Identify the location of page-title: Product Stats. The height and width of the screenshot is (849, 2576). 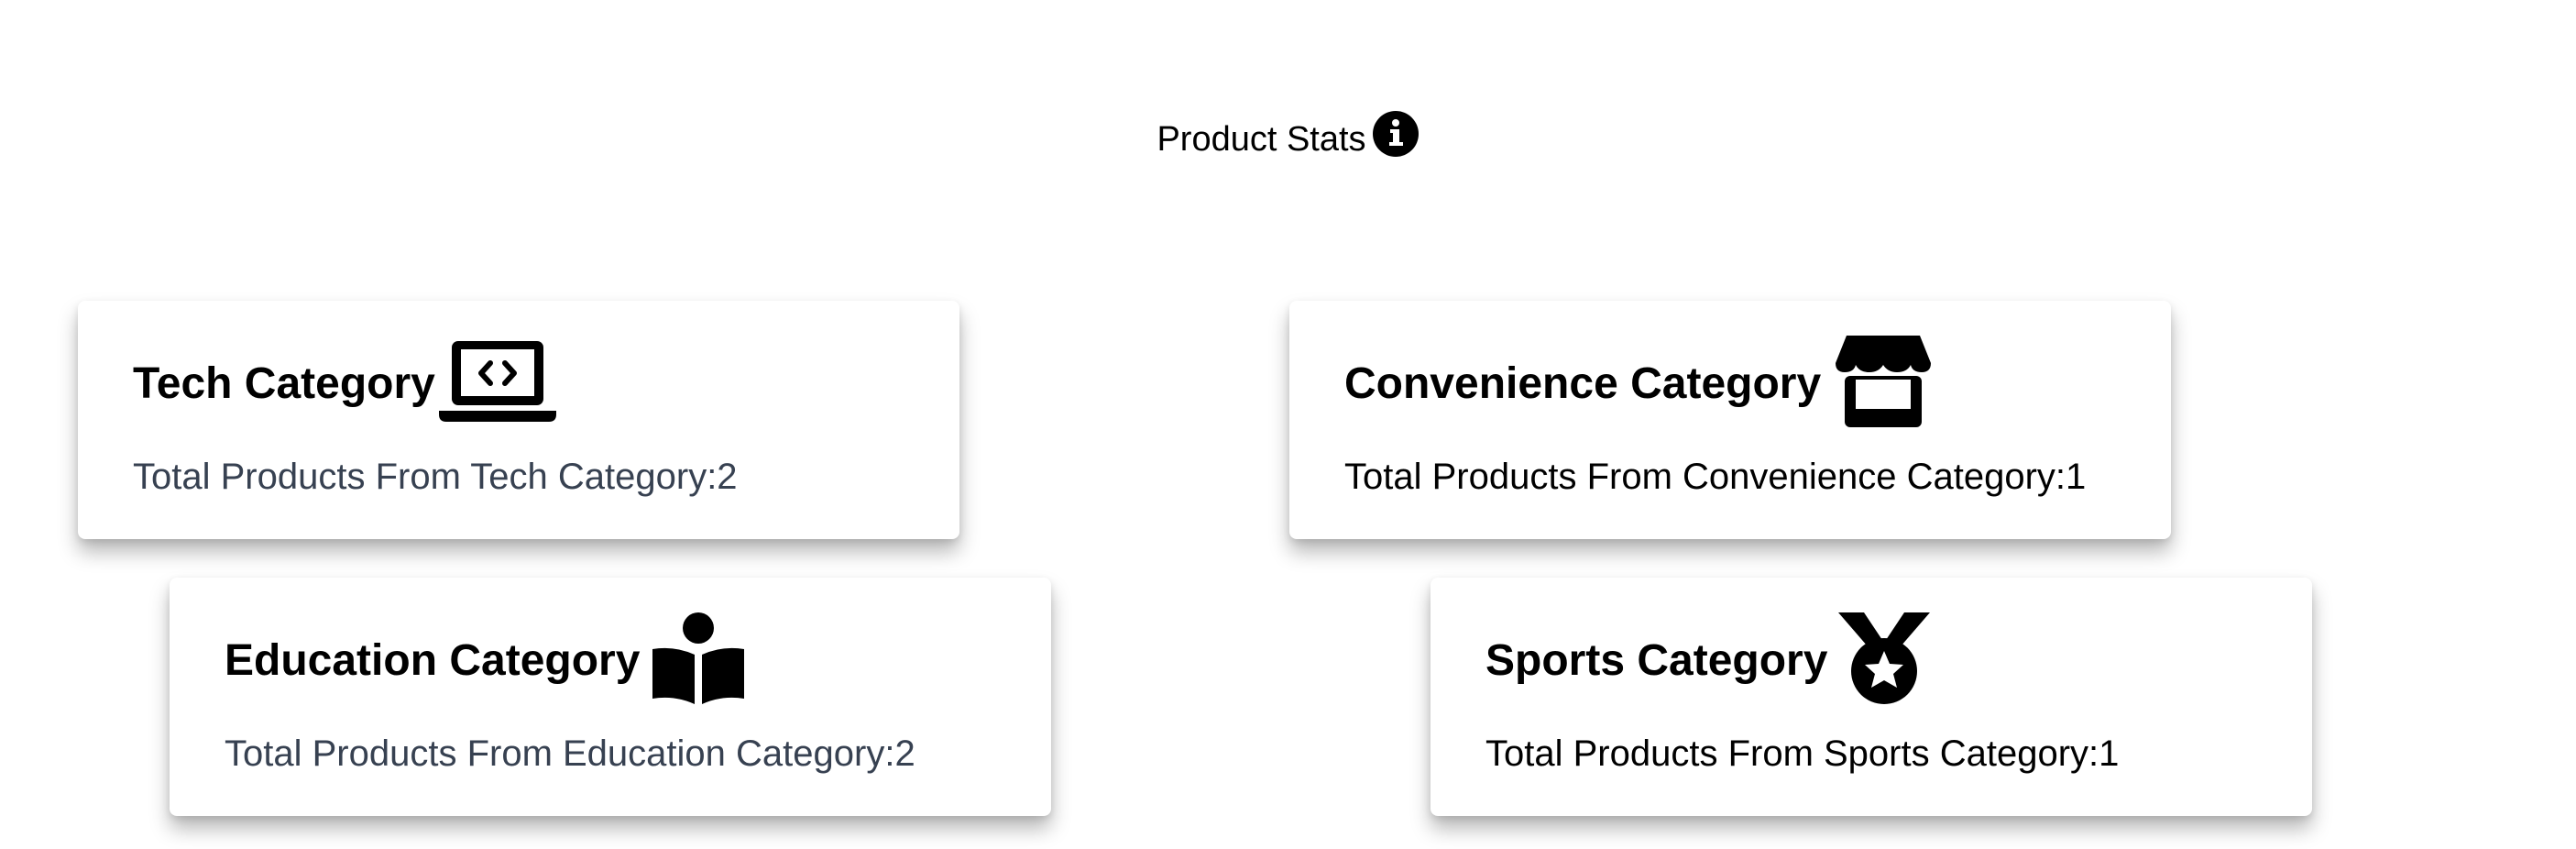
(1261, 139).